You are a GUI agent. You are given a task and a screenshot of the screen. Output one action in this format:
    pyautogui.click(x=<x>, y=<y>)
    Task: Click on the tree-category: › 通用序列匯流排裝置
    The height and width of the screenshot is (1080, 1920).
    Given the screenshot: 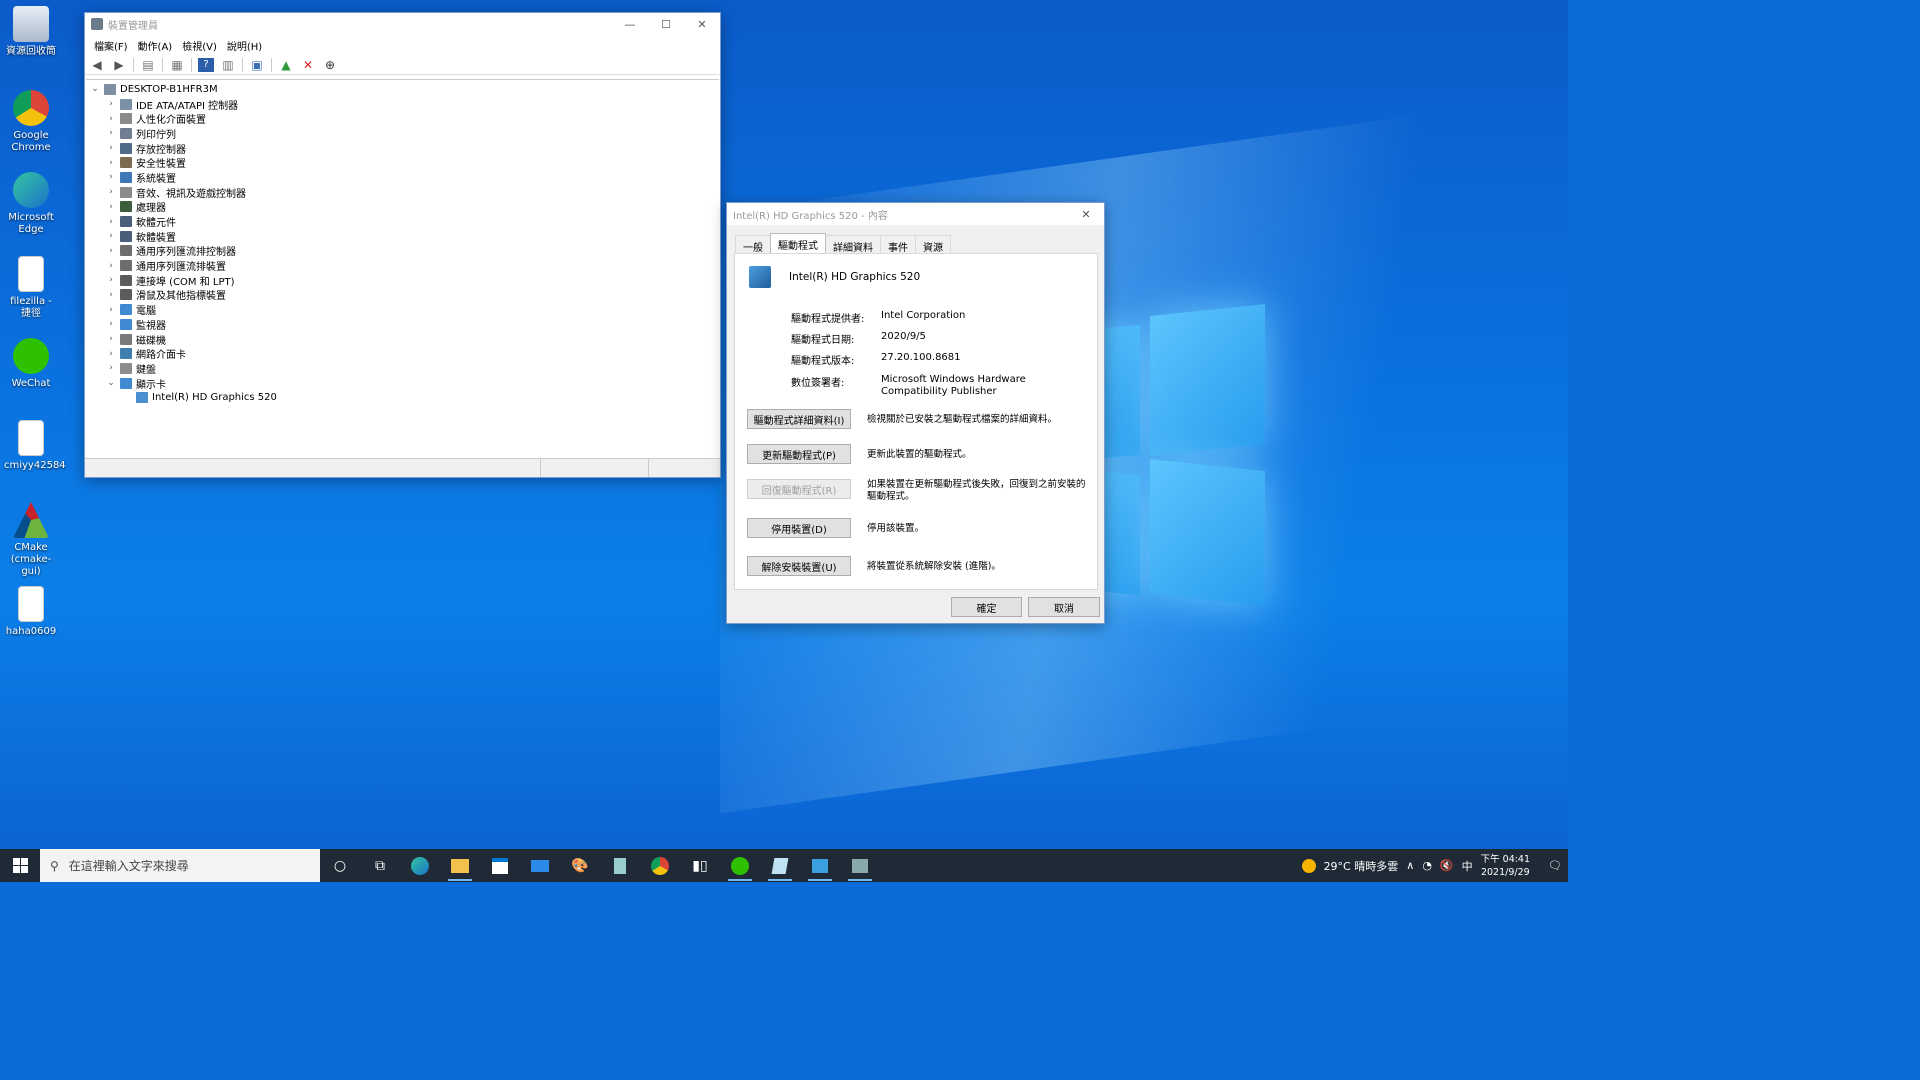 What is the action you would take?
    pyautogui.click(x=402, y=265)
    